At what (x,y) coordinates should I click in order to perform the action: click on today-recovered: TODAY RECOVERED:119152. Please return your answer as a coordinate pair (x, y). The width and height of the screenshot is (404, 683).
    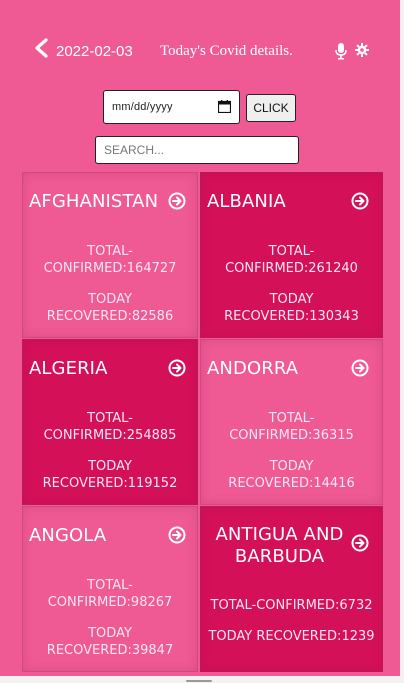
    Looking at the image, I should click on (110, 475).